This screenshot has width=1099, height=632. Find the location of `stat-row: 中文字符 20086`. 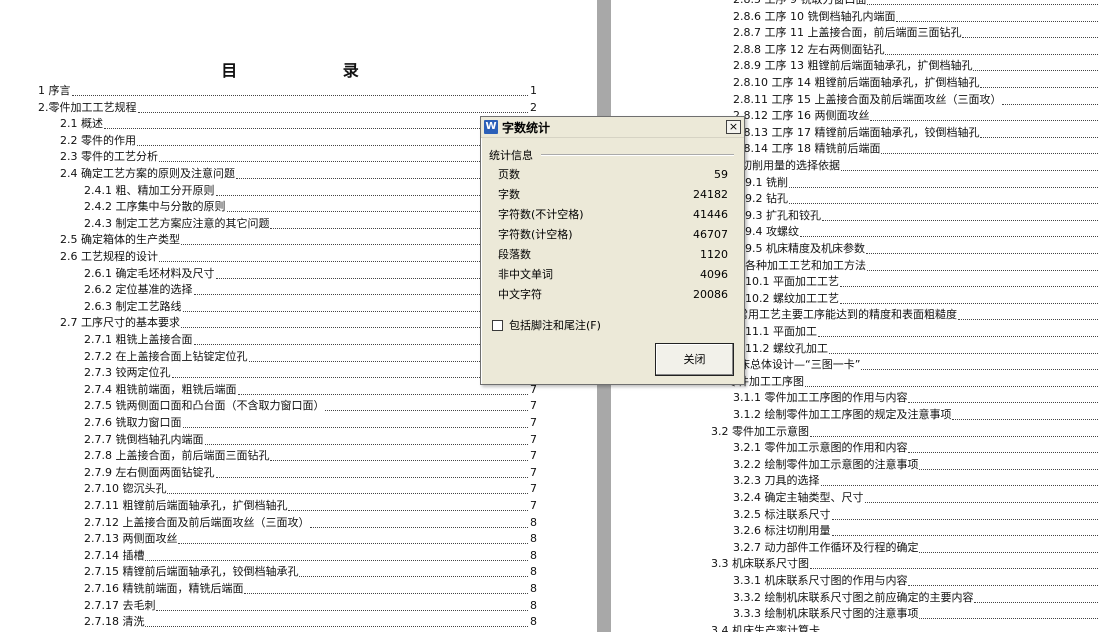

stat-row: 中文字符 20086 is located at coordinates (613, 295).